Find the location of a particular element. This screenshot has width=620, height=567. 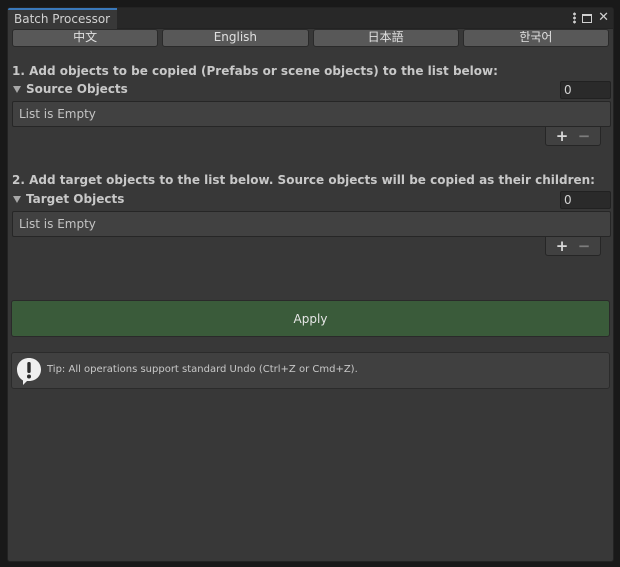

source-list-empty-text: List is Empty is located at coordinates (57, 114).